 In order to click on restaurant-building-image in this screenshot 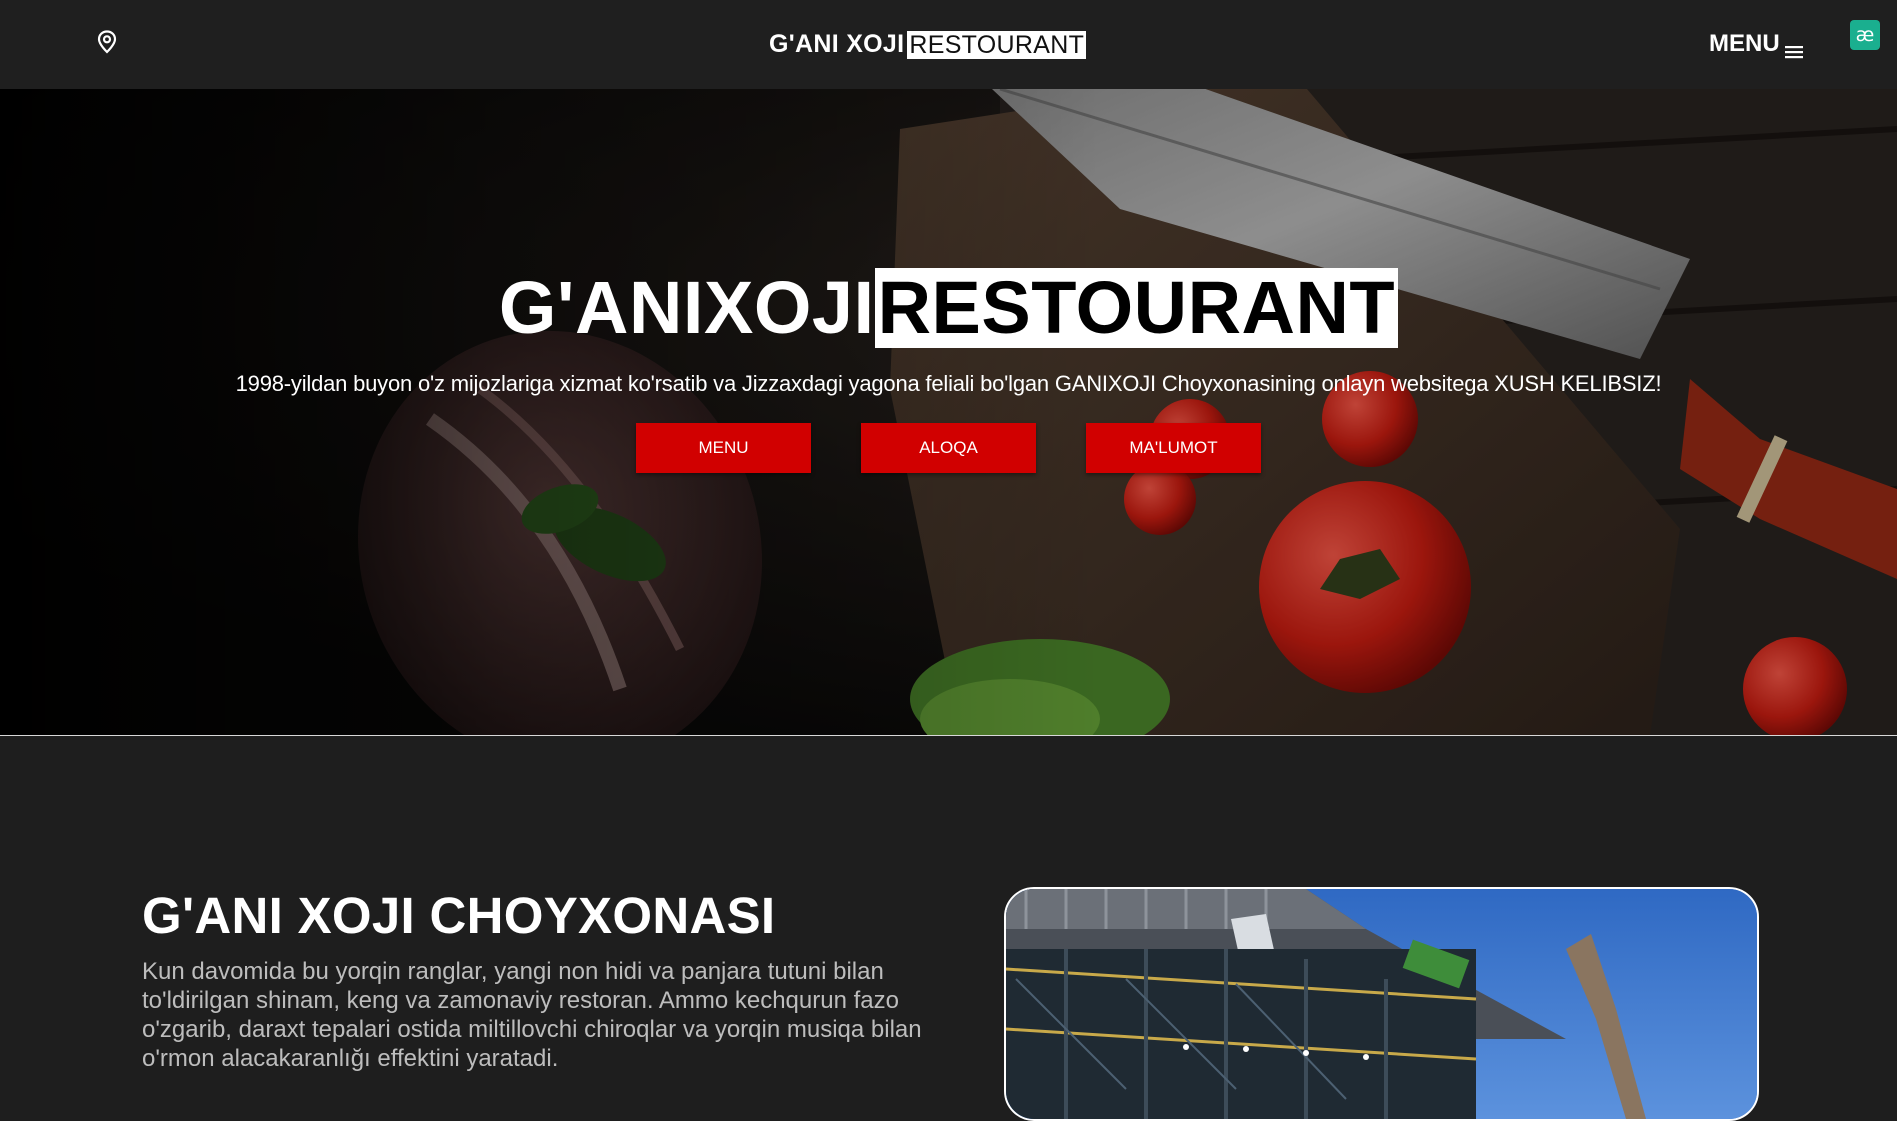, I will do `click(1381, 1004)`.